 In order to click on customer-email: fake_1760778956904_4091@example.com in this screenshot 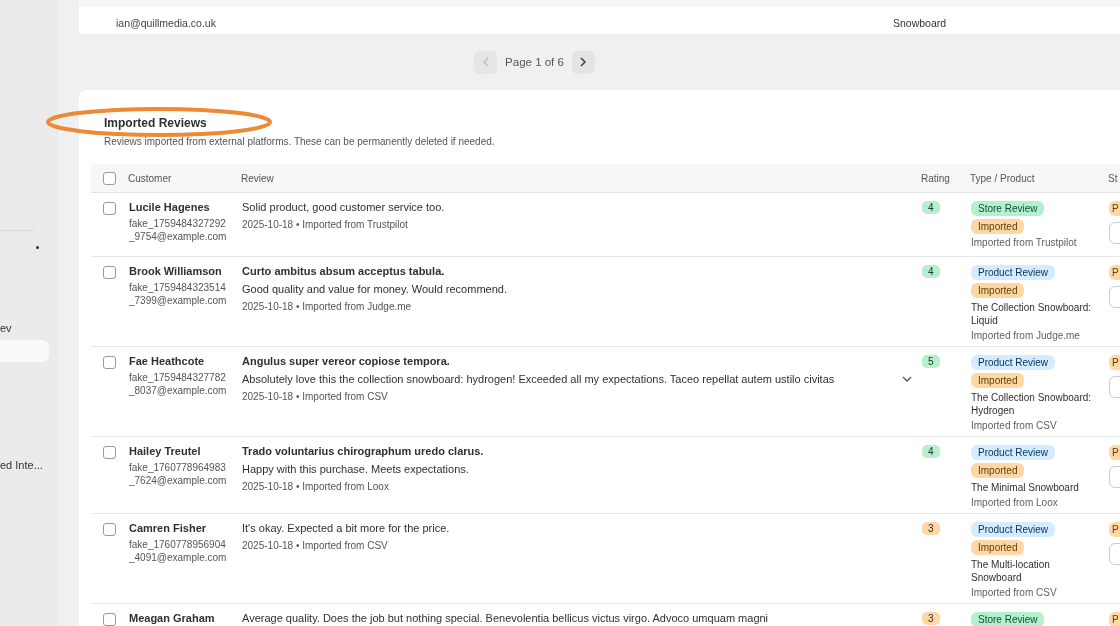, I will do `click(178, 551)`.